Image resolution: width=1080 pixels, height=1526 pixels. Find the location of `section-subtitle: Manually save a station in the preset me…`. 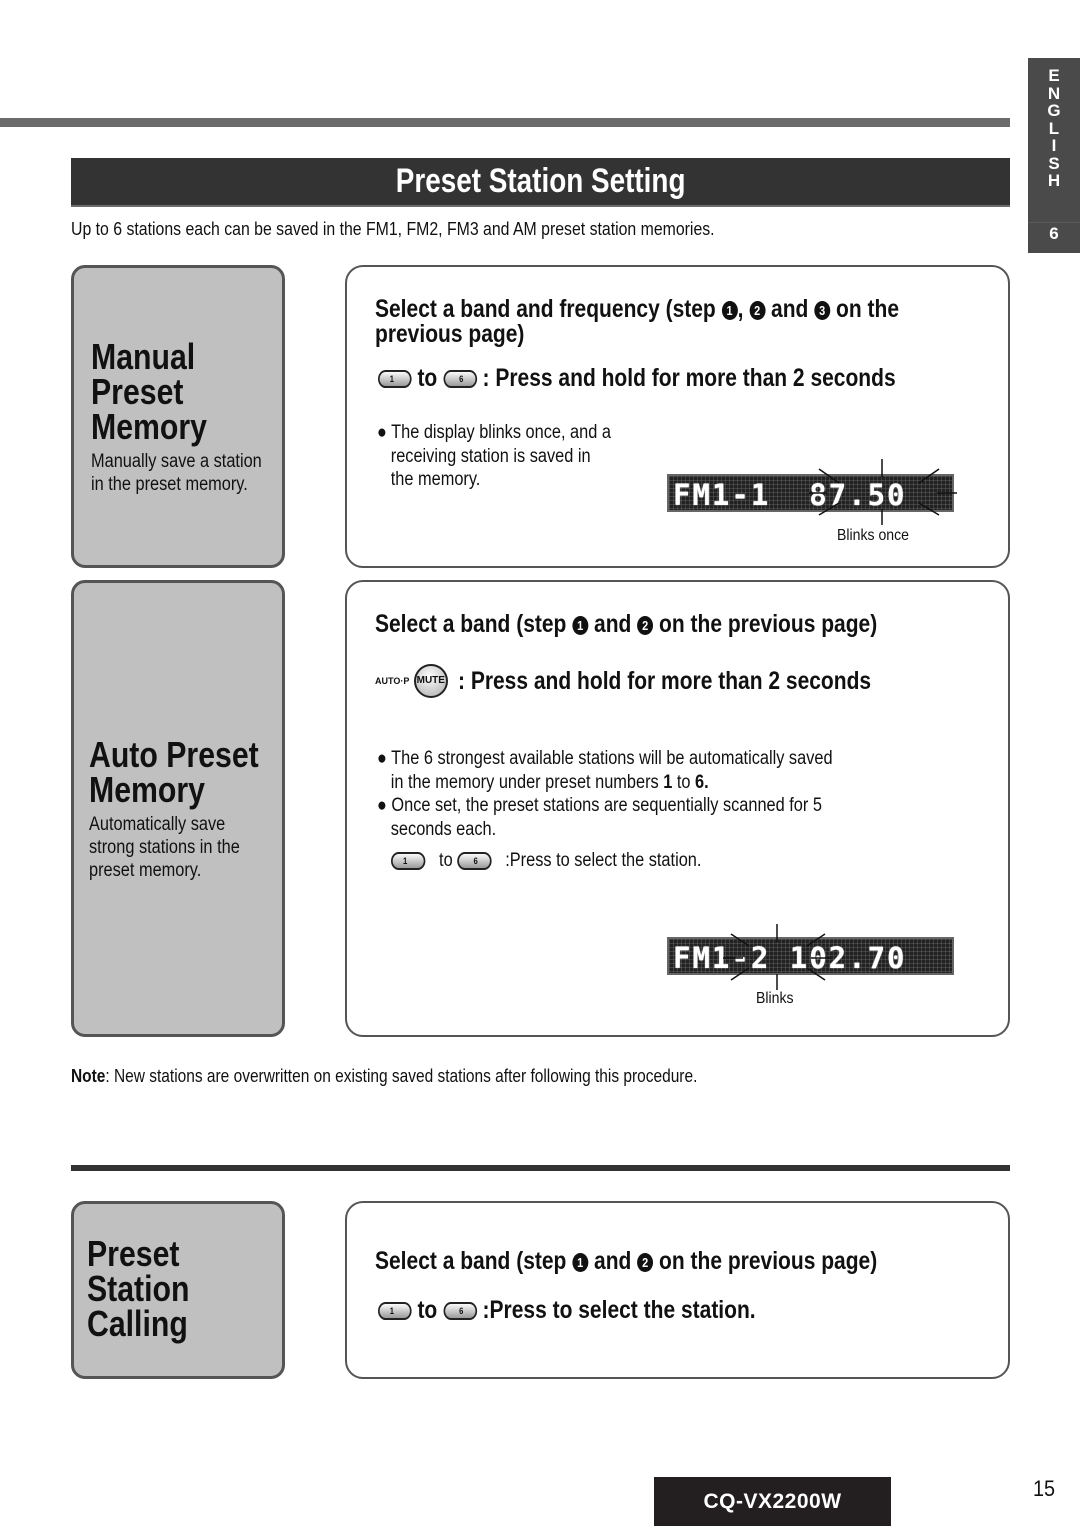

section-subtitle: Manually save a station in the preset me… is located at coordinates (176, 473).